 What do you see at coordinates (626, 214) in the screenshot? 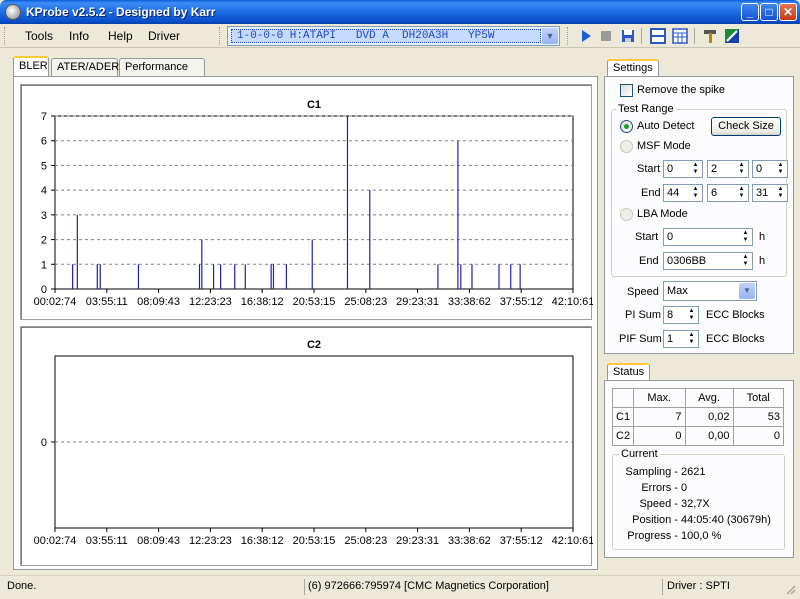
I see `lba-mode-radio` at bounding box center [626, 214].